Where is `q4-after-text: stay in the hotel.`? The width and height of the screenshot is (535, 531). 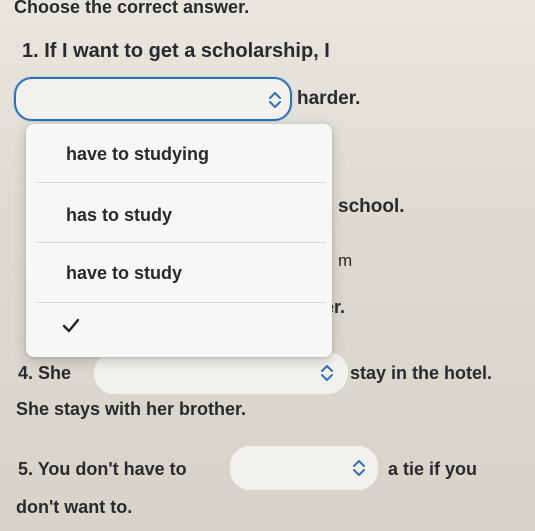
q4-after-text: stay in the hotel. is located at coordinates (421, 373).